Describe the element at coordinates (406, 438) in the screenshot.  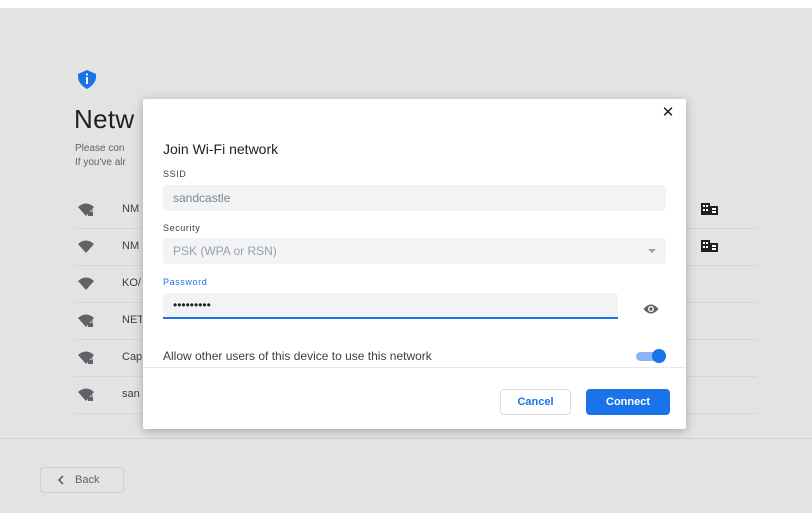
I see `footer-divider` at that location.